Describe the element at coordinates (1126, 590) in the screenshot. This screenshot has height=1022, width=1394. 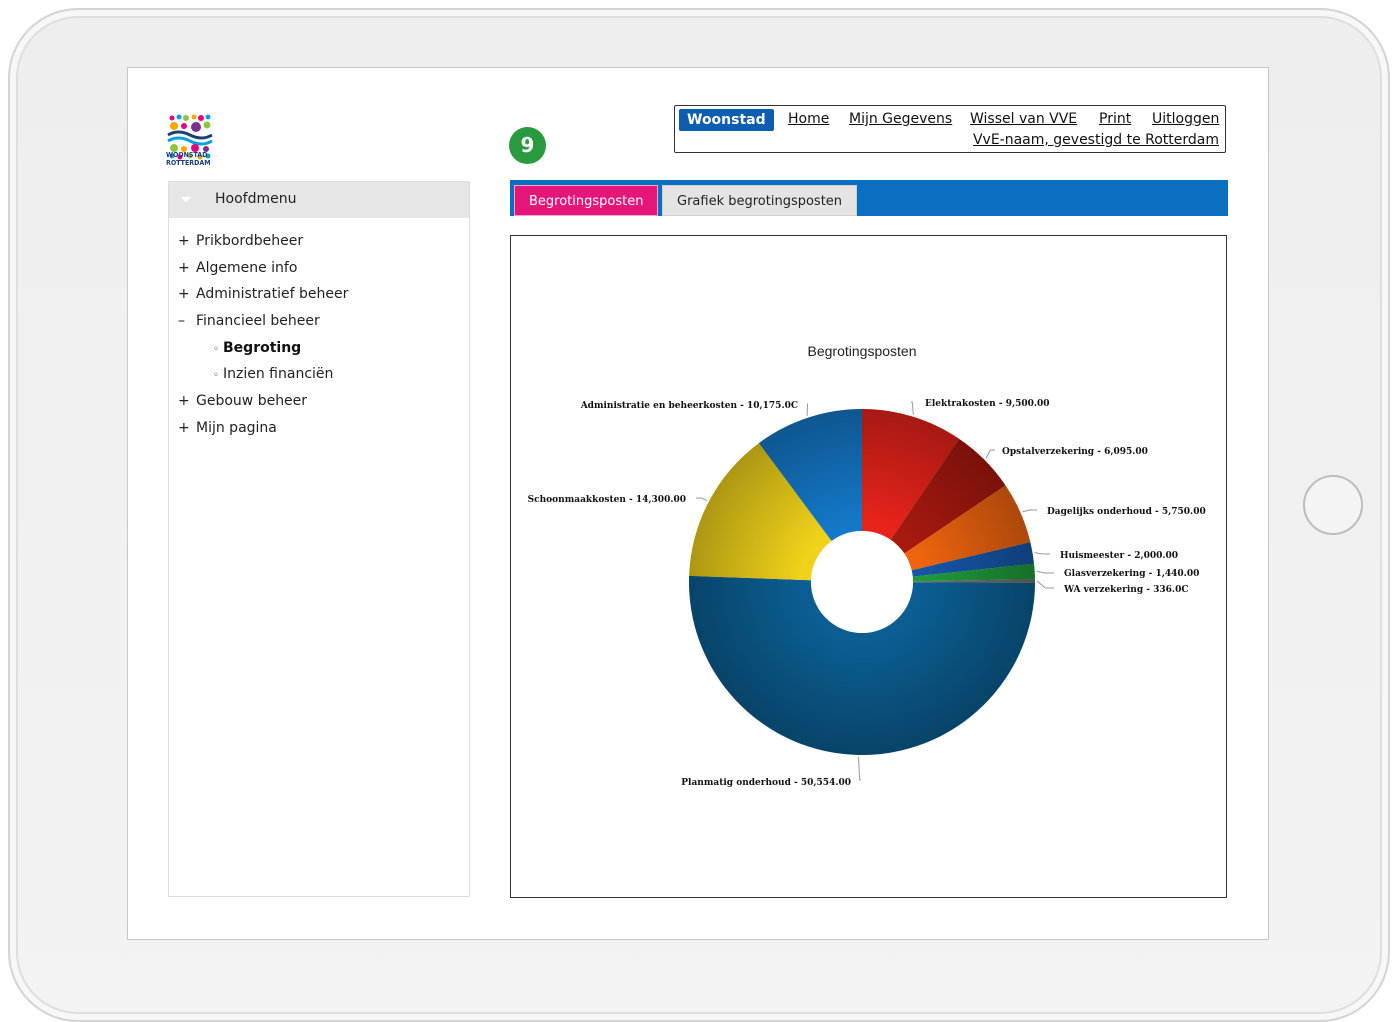
I see `slice-label: WA verzekering - 336.0C` at that location.